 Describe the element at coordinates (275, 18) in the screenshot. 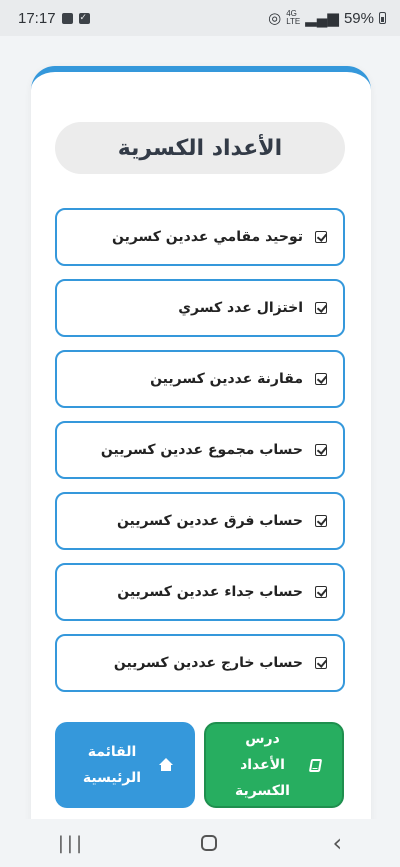

I see `hotspot-icon: ◎` at that location.